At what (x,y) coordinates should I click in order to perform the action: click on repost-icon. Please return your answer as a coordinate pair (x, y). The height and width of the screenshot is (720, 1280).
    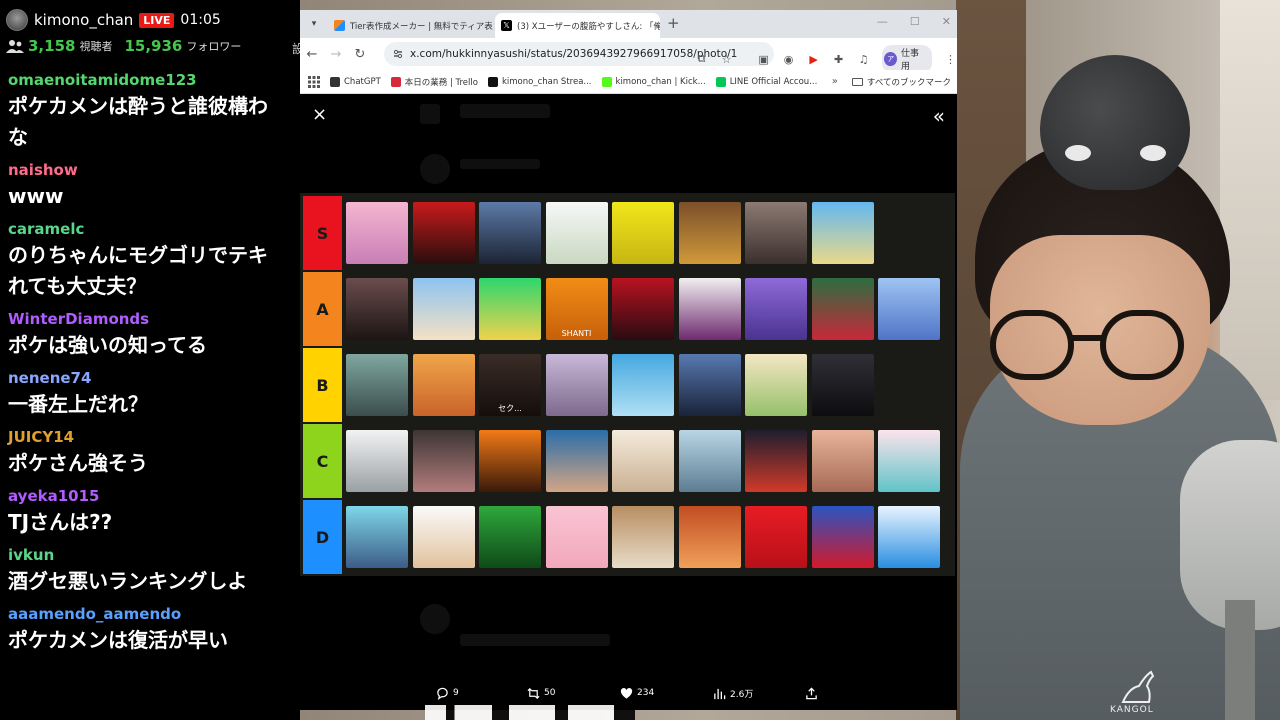
    Looking at the image, I should click on (533, 693).